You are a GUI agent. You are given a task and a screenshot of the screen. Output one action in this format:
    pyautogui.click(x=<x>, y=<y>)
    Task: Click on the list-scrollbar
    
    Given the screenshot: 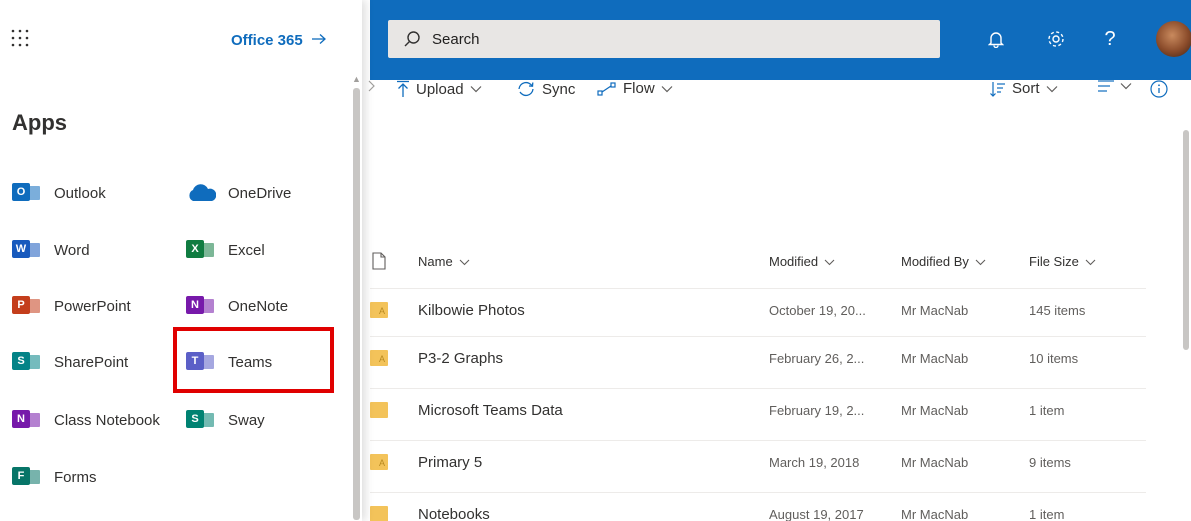 What is the action you would take?
    pyautogui.click(x=1186, y=240)
    